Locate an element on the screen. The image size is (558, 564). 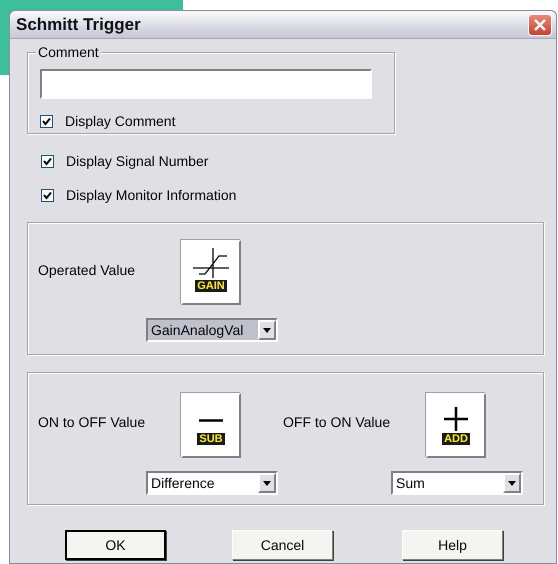
checkbox-label: Display Monitor Information is located at coordinates (151, 195).